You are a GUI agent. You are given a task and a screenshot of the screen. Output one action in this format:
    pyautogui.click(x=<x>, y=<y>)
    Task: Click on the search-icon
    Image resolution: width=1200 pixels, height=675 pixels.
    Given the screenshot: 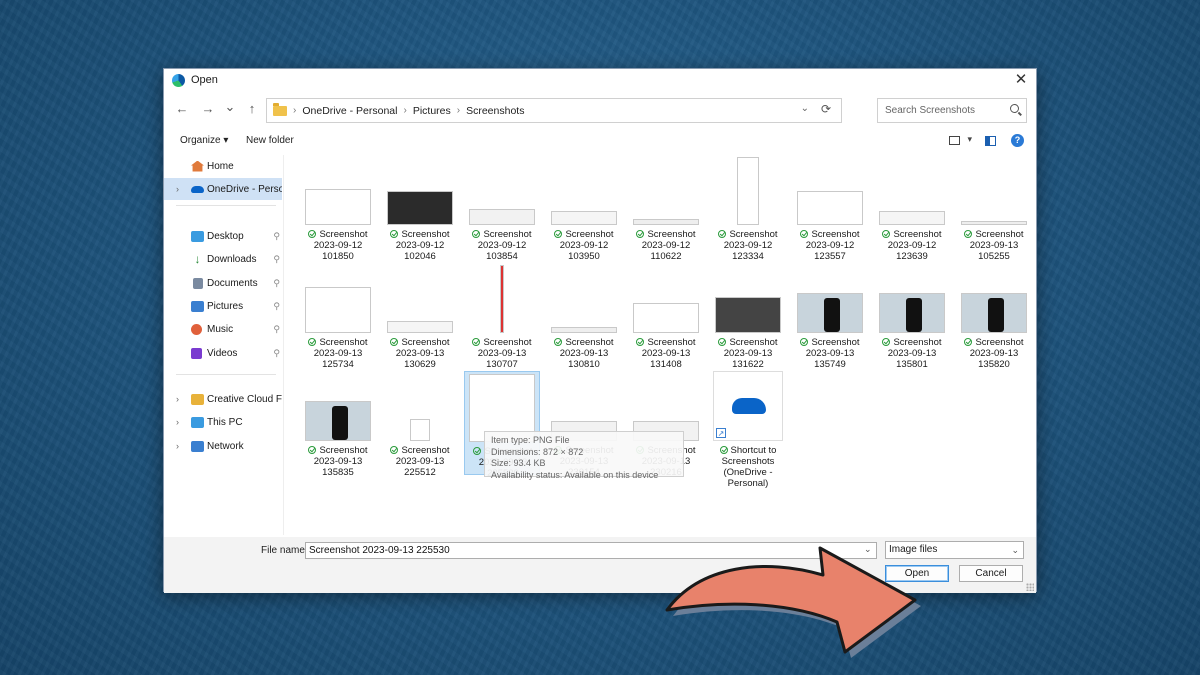 What is the action you would take?
    pyautogui.click(x=1014, y=108)
    